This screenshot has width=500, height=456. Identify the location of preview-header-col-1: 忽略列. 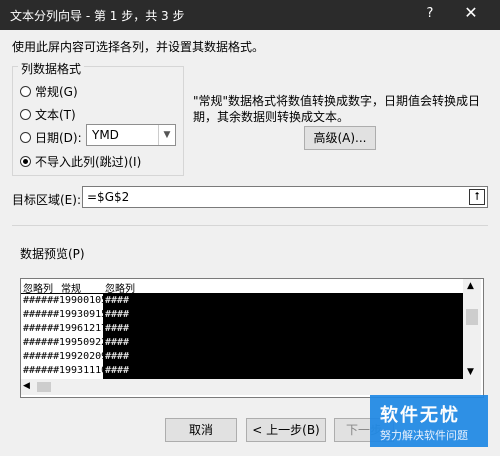
(38, 289).